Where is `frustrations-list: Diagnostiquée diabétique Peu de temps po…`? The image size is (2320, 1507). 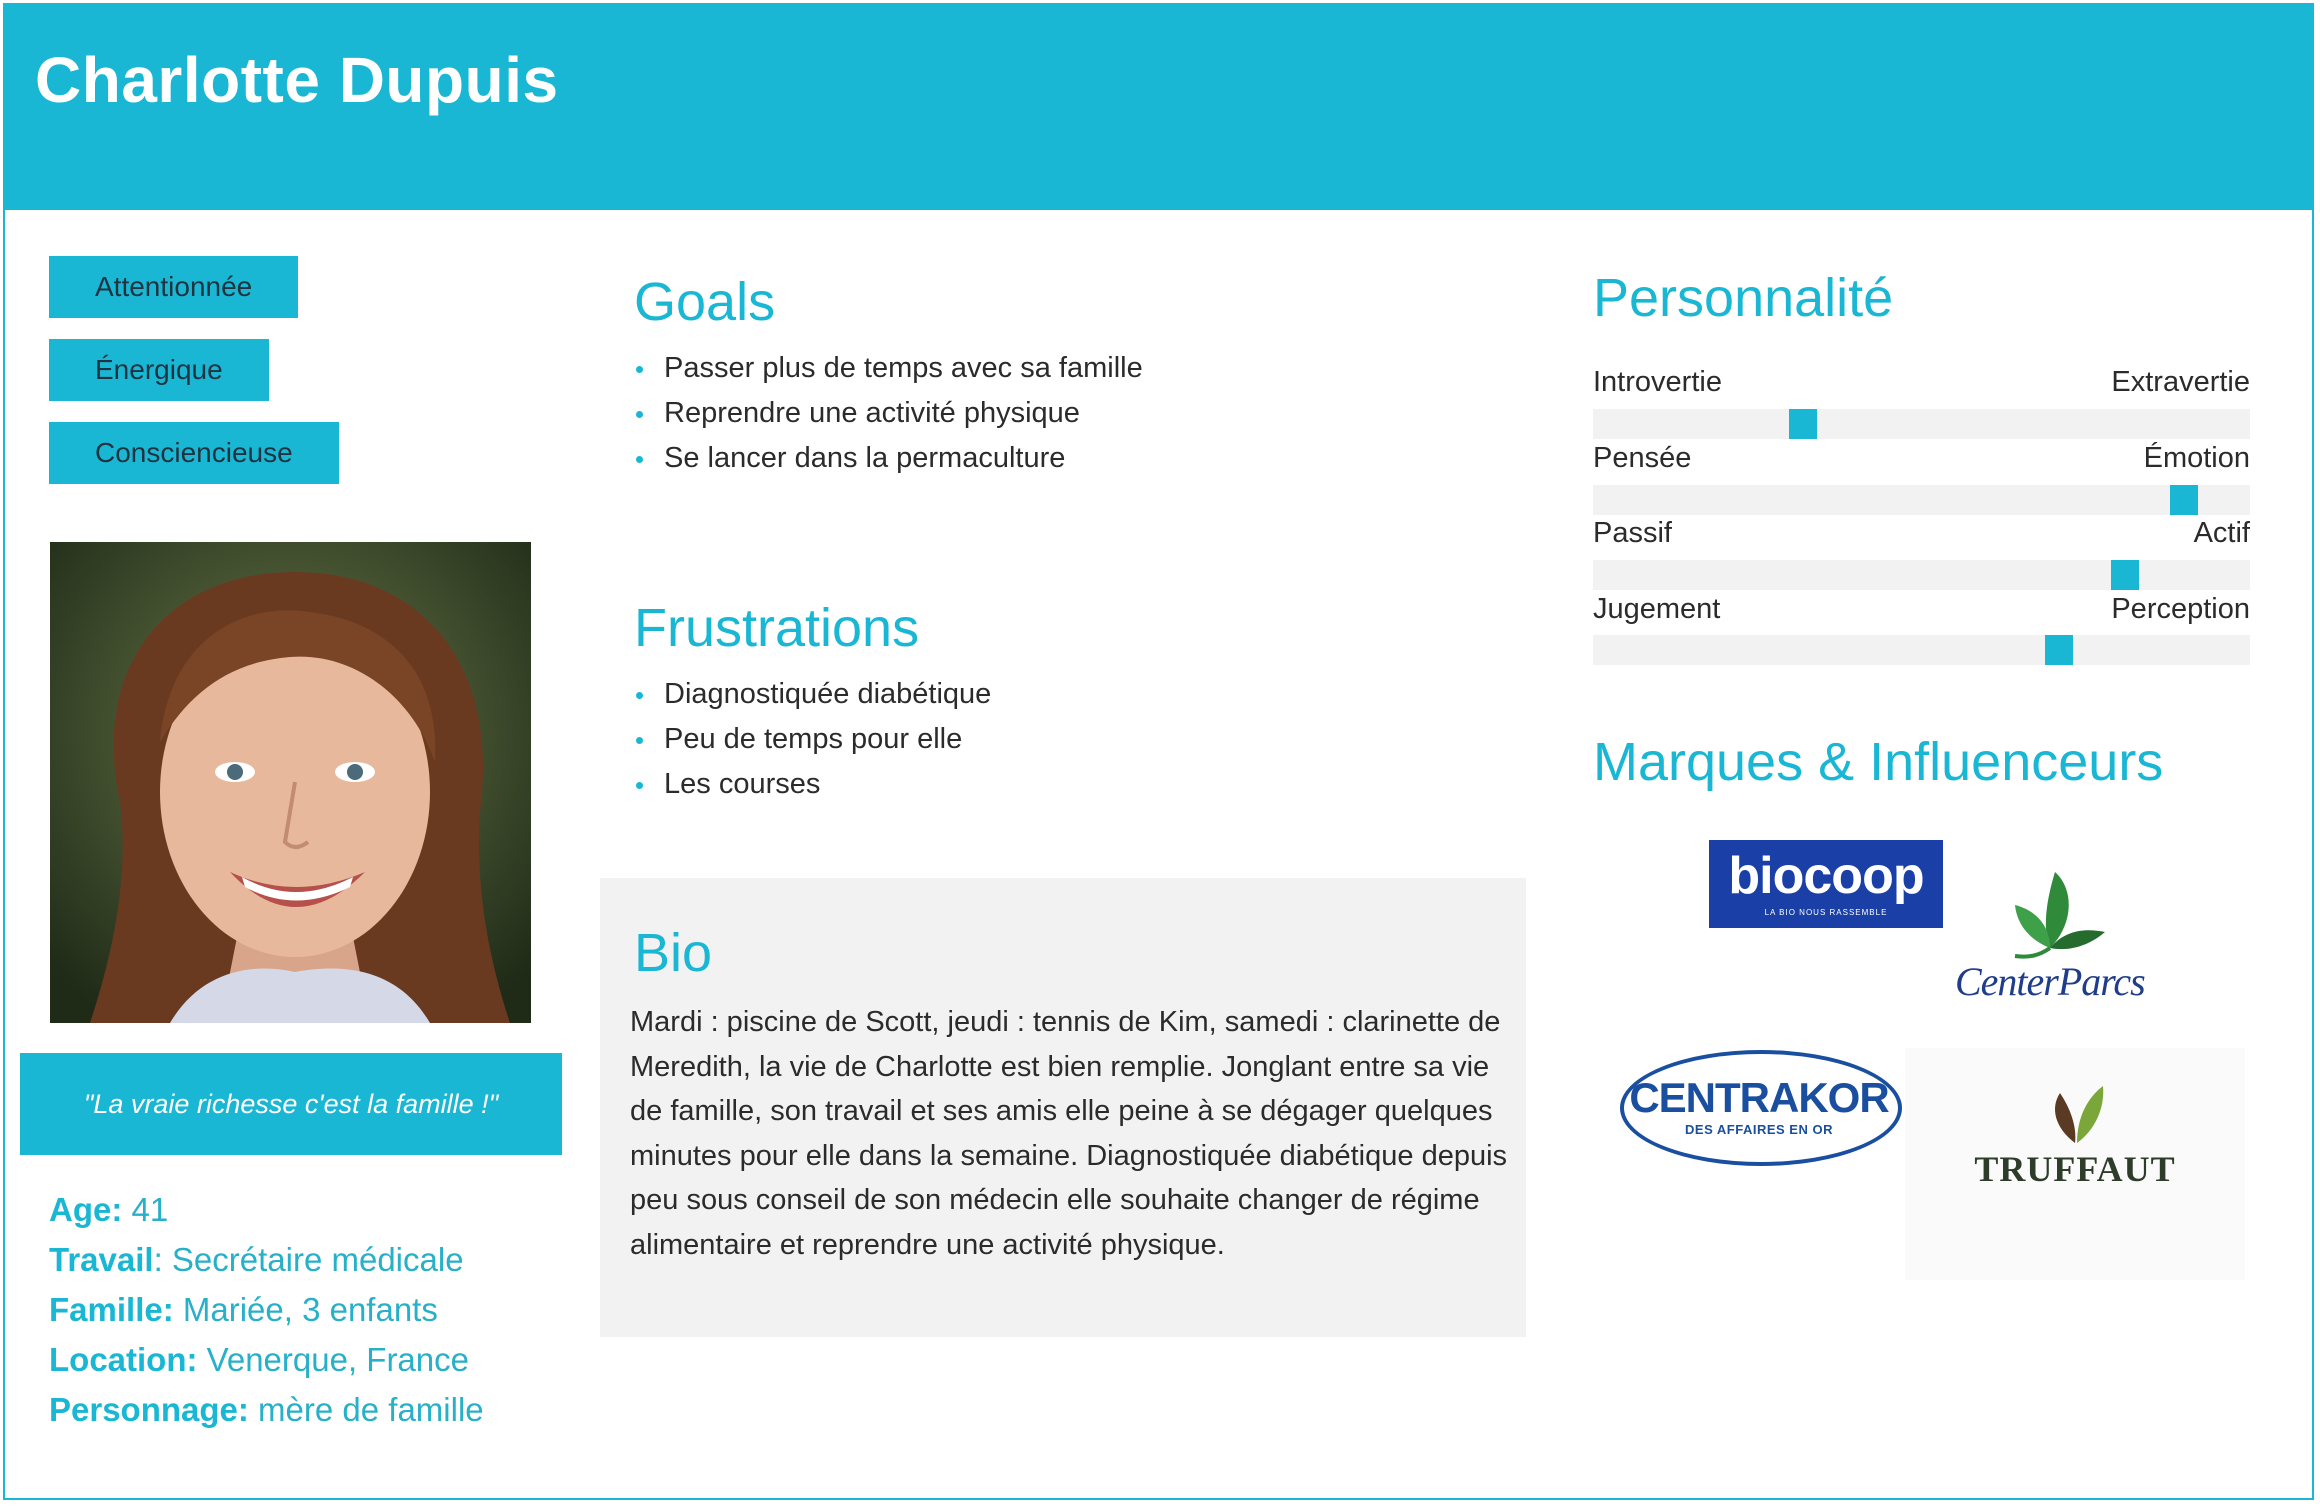
frustrations-list: Diagnostiquée diabétique Peu de temps po… is located at coordinates (812, 739).